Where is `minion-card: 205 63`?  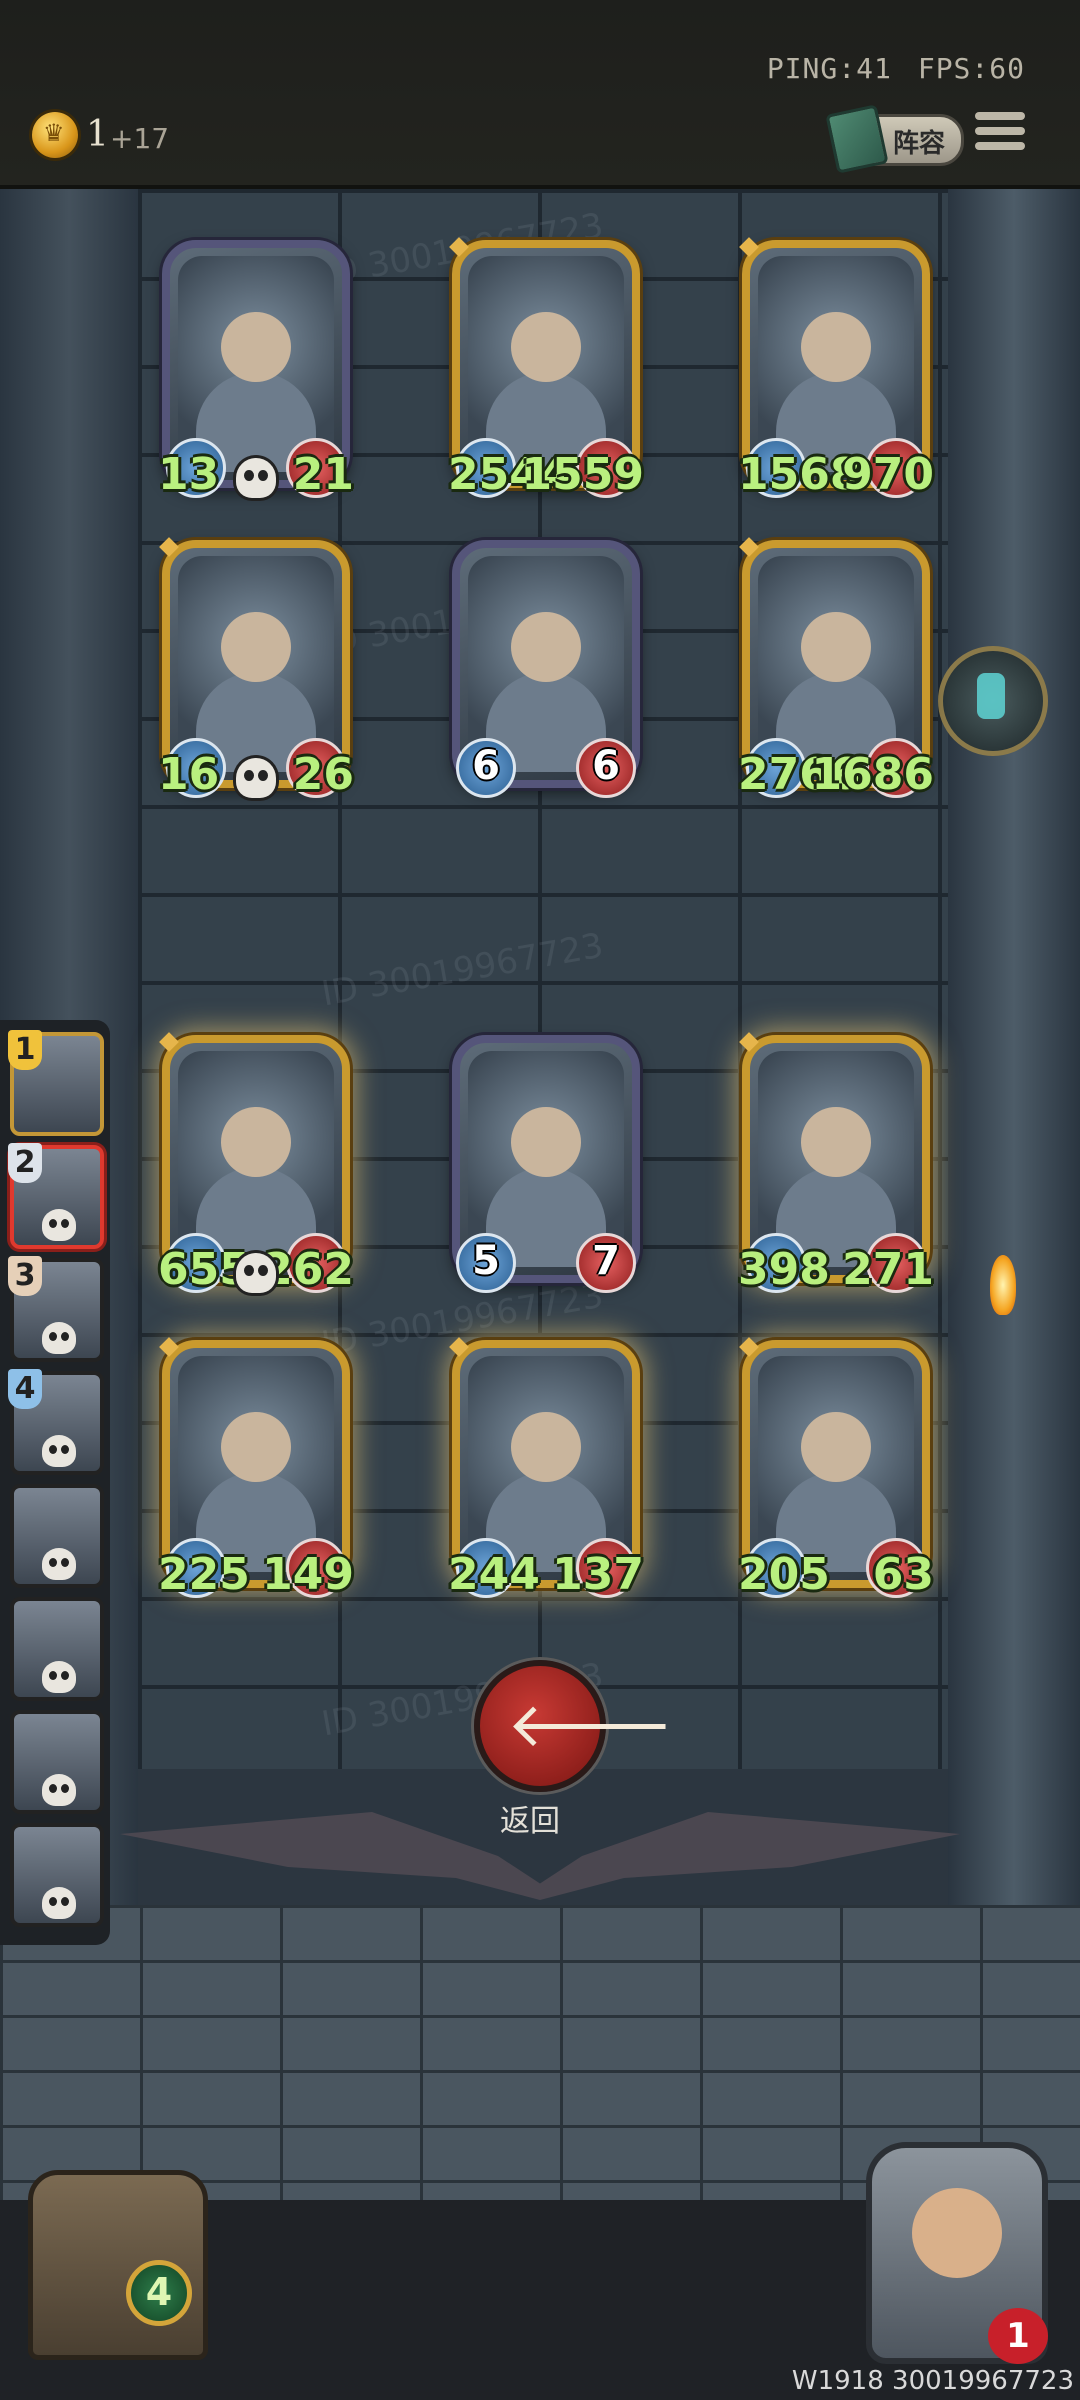
minion-card: 205 63 is located at coordinates (836, 1468).